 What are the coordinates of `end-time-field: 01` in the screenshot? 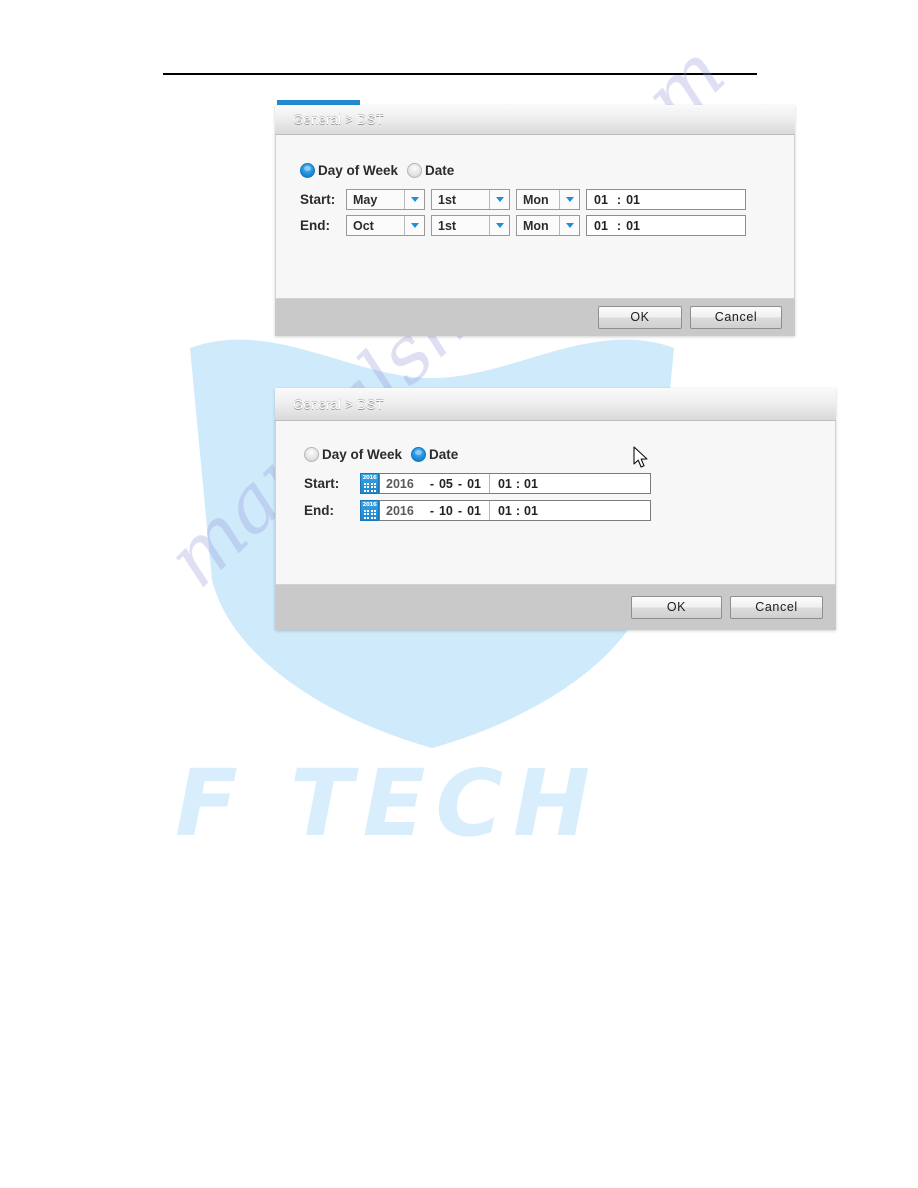 It's located at (666, 225).